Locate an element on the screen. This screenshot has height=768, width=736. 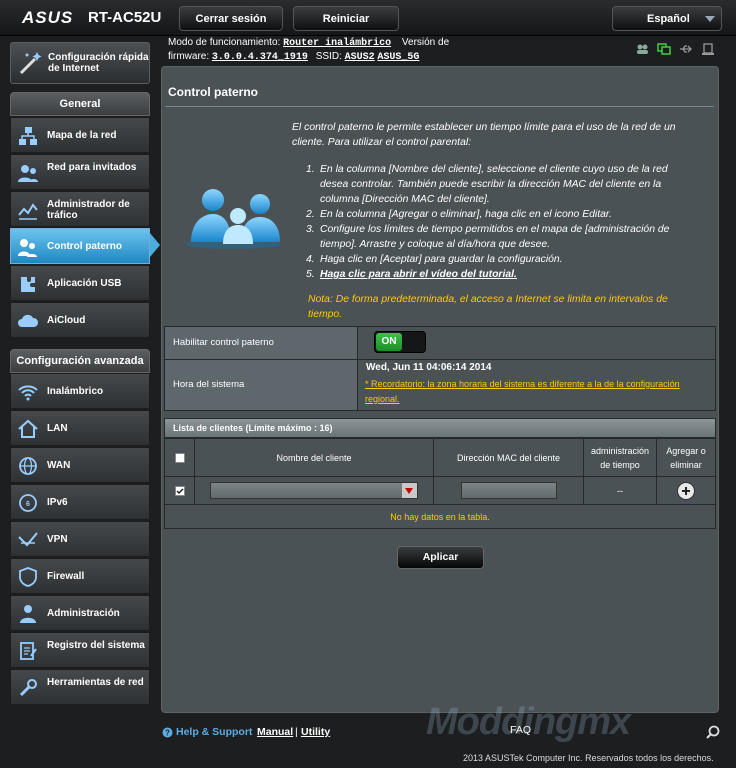
sidebar-item-label: Registro del sistema is located at coordinates (96, 645).